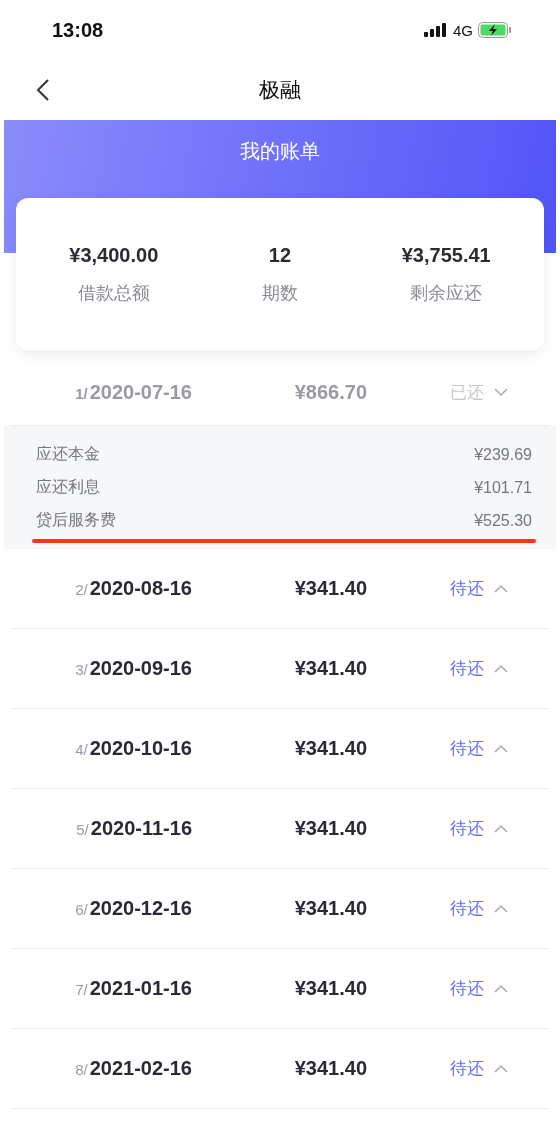 Image resolution: width=560 pixels, height=1130 pixels. What do you see at coordinates (78, 30) in the screenshot?
I see `status-time: 13:08` at bounding box center [78, 30].